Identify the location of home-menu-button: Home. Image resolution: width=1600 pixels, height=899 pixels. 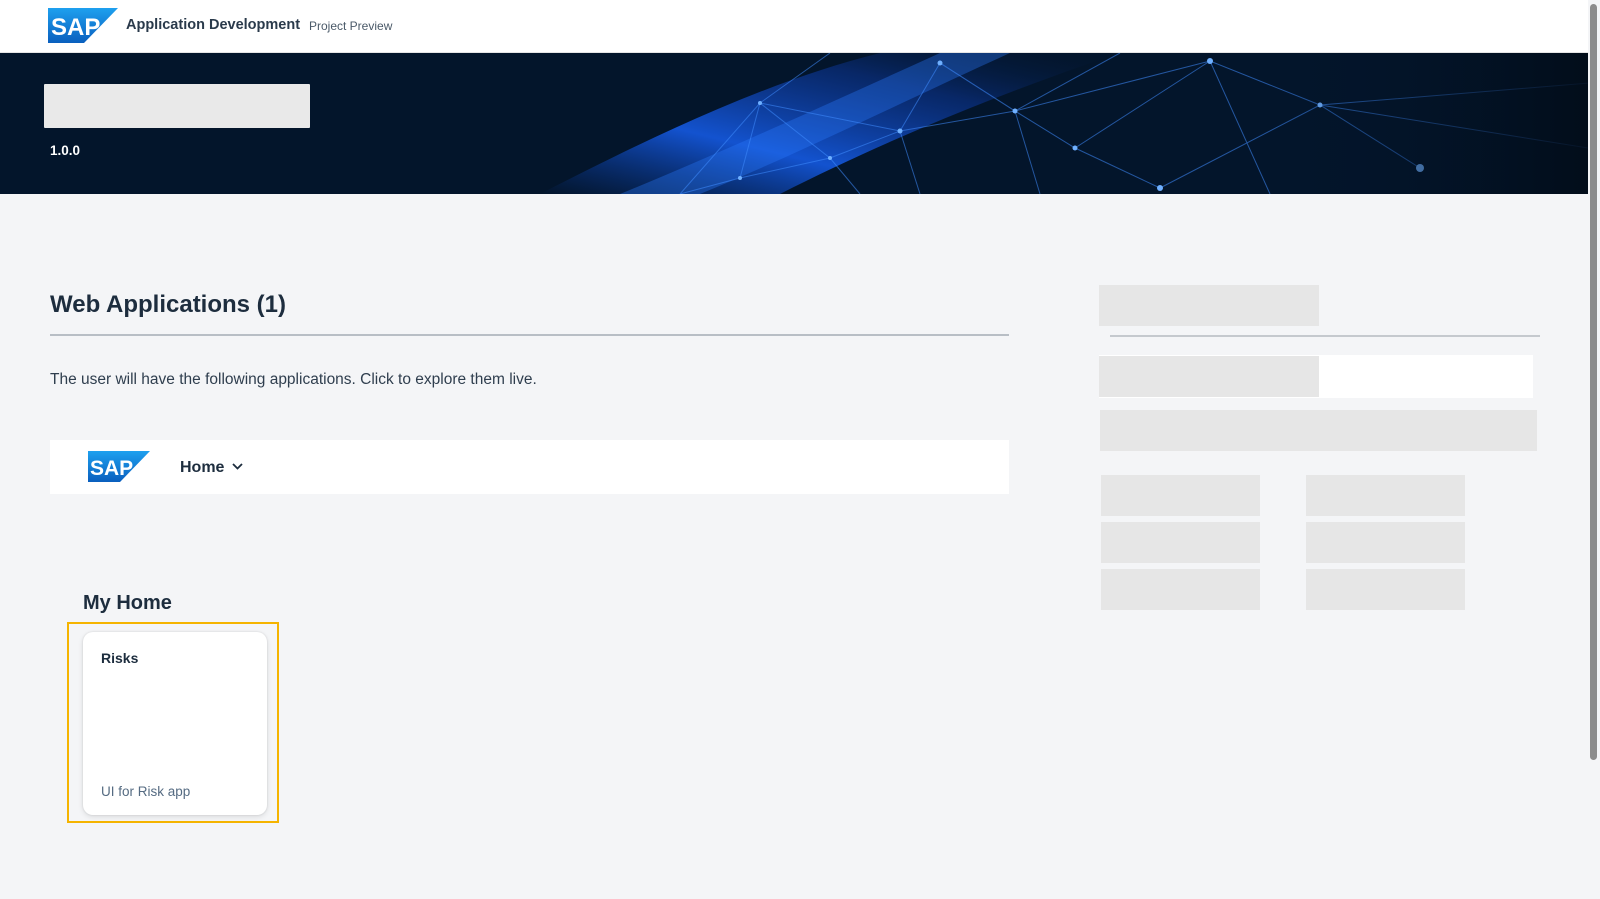
(212, 467).